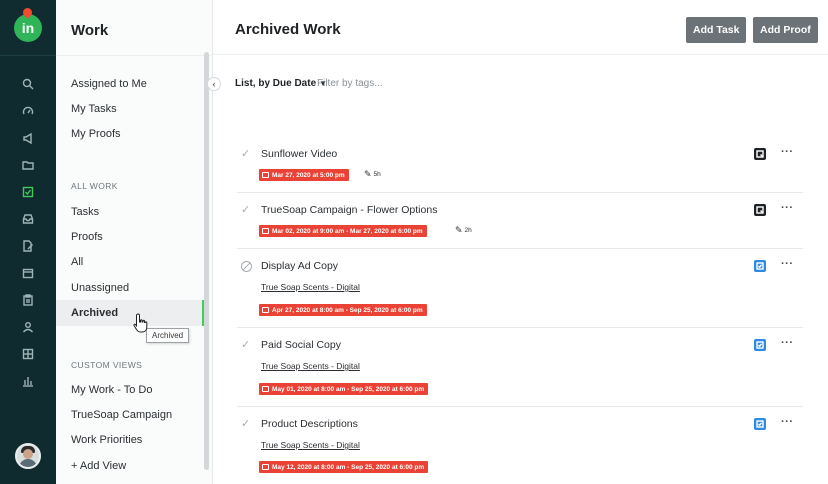 The height and width of the screenshot is (484, 828). What do you see at coordinates (309, 424) in the screenshot?
I see `task-name: Product Descriptions` at bounding box center [309, 424].